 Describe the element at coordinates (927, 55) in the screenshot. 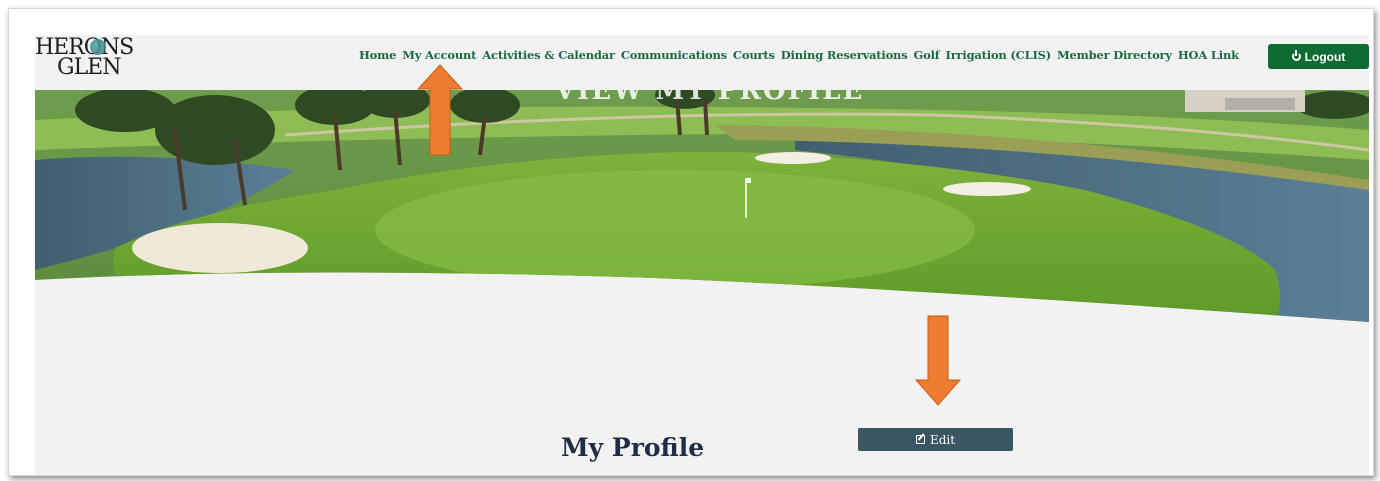

I see `nav-golf: Golf` at that location.